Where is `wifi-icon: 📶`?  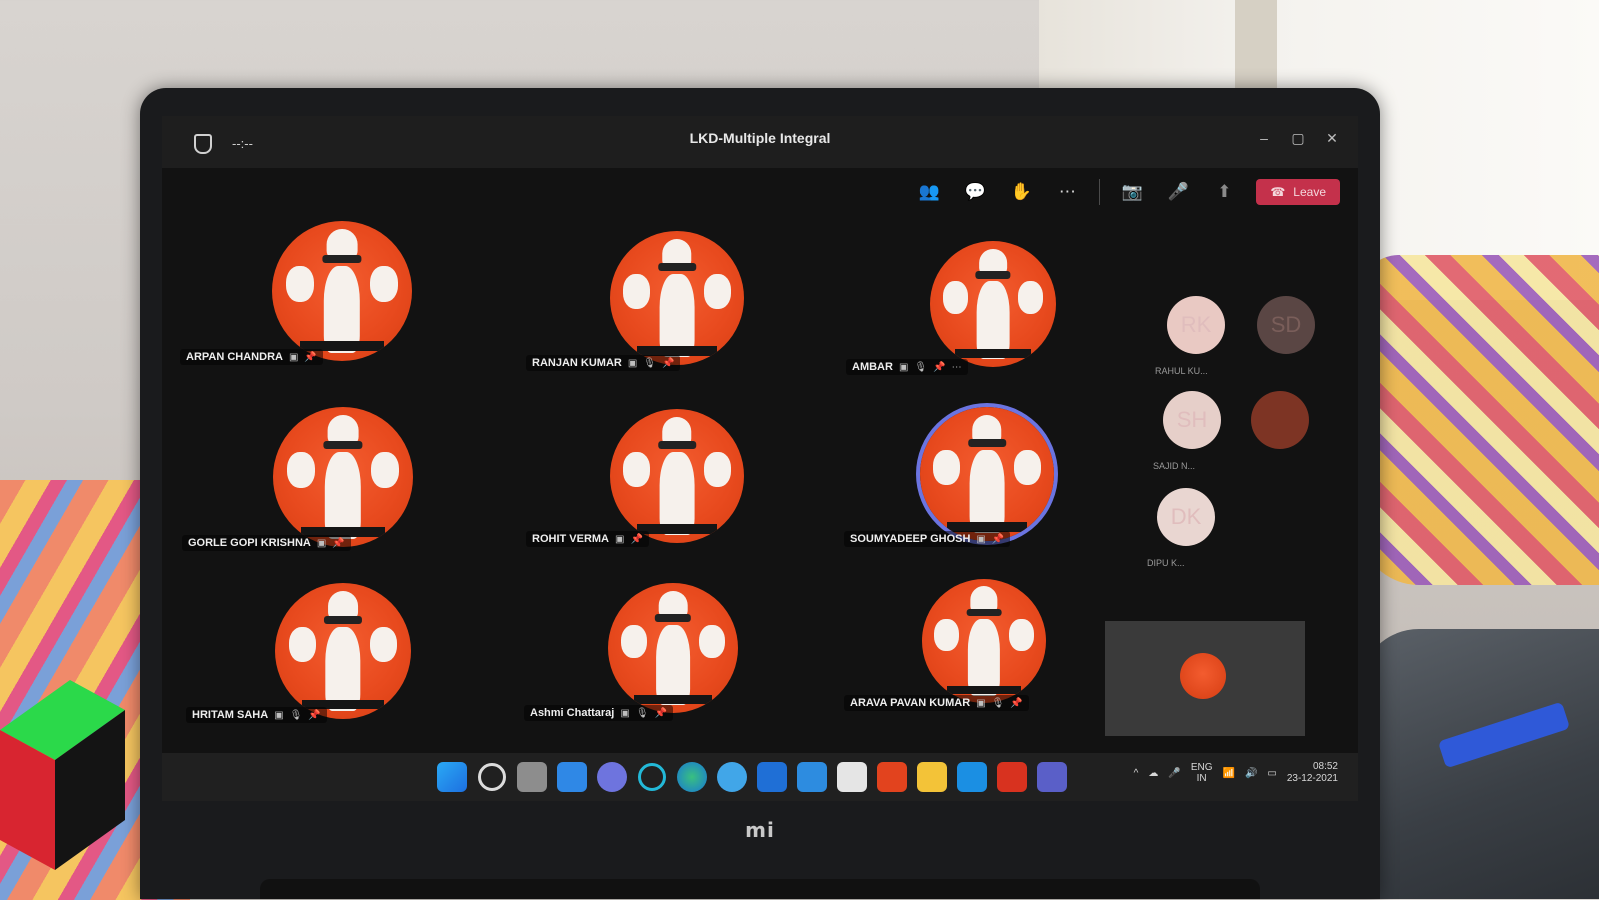
wifi-icon: 📶 is located at coordinates (1228, 773).